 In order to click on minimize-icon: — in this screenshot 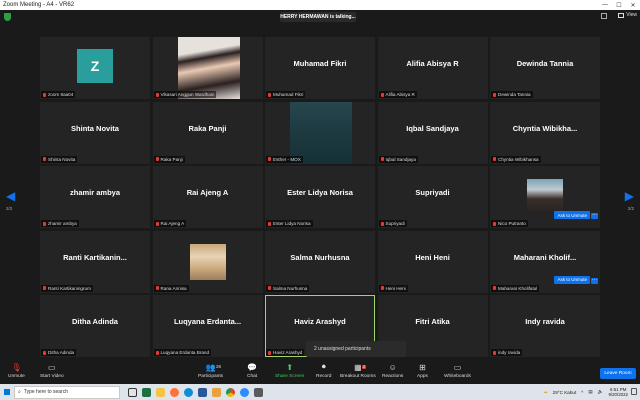, I will do `click(605, 5)`.